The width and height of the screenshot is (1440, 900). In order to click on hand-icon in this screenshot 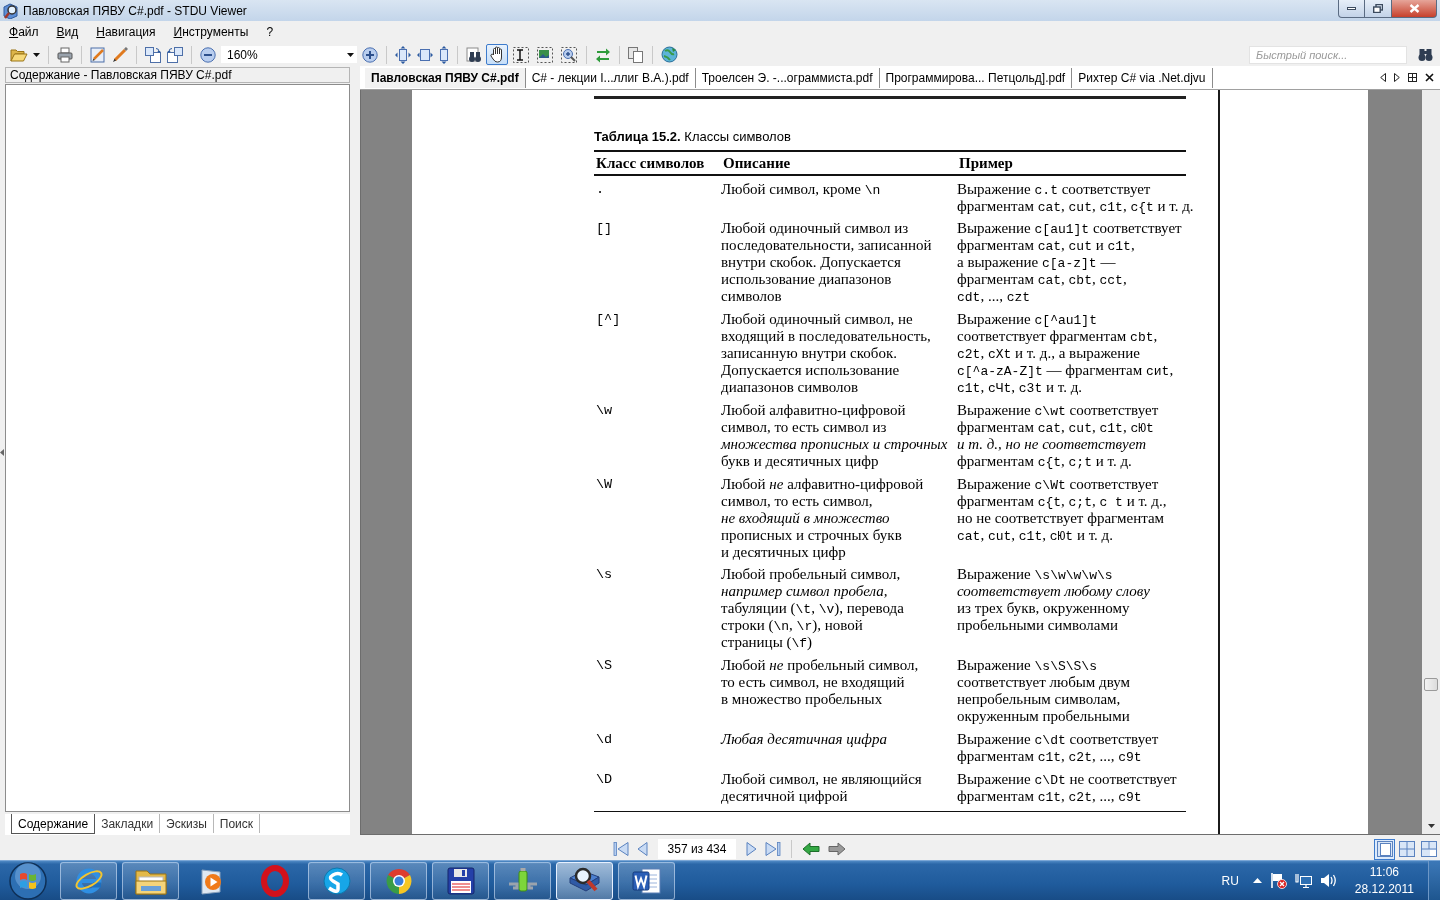, I will do `click(497, 54)`.